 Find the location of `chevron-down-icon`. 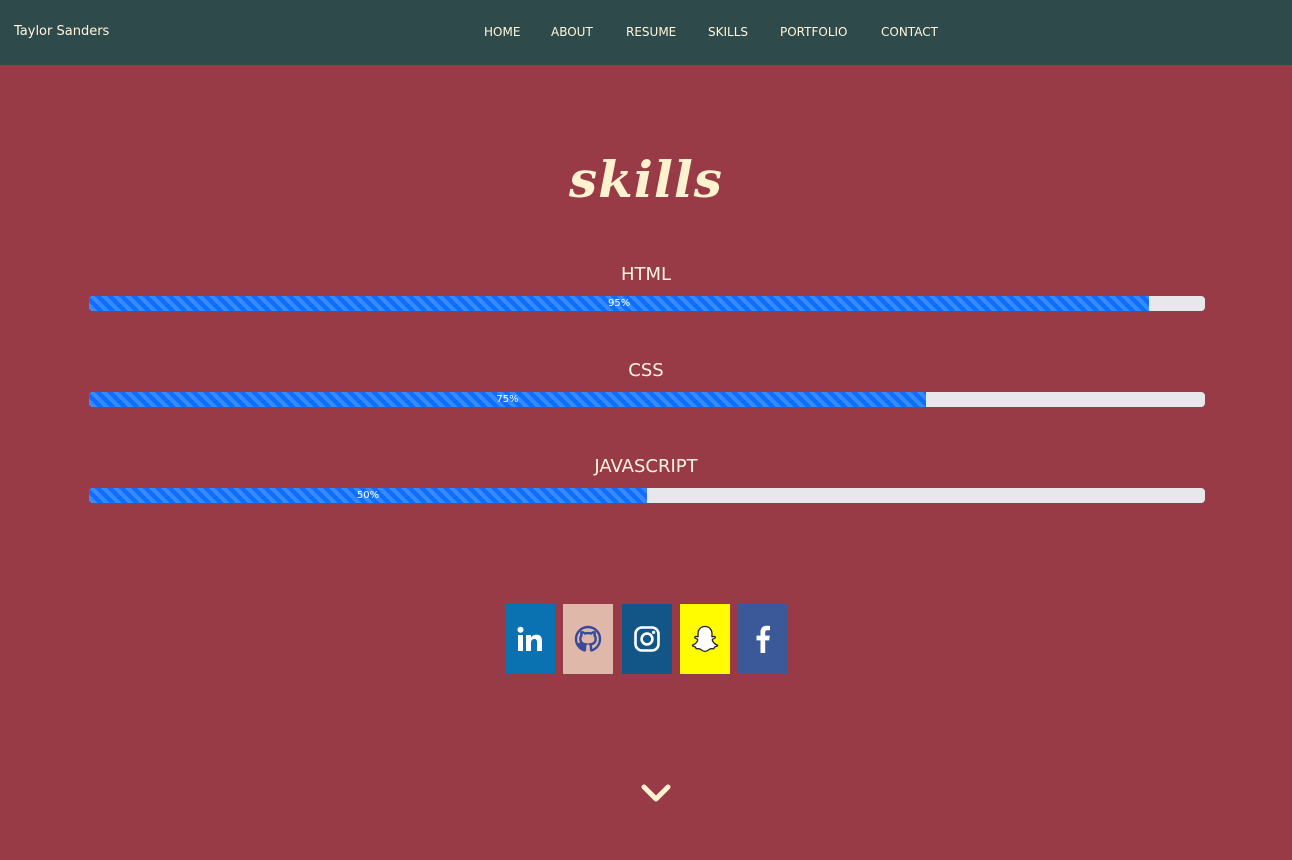

chevron-down-icon is located at coordinates (656, 793).